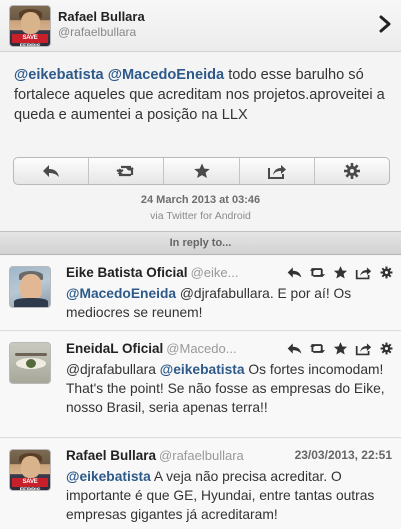 This screenshot has height=529, width=401. Describe the element at coordinates (385, 24) in the screenshot. I see `chevron-right-icon` at that location.